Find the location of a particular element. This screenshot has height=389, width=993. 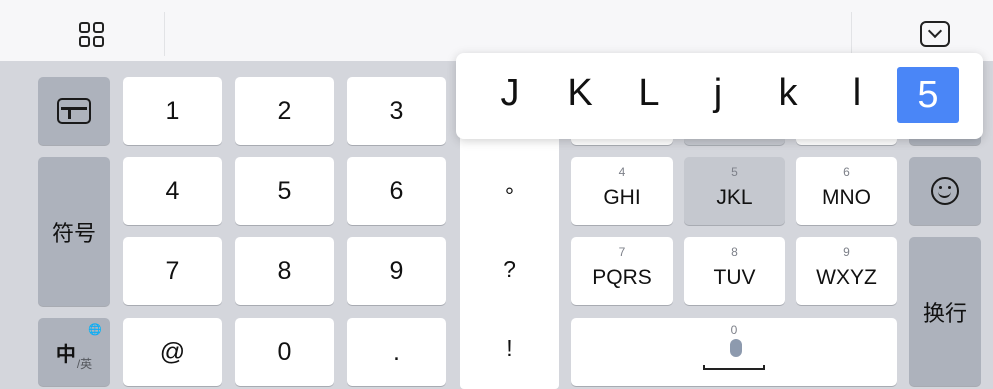

key-number: 7 is located at coordinates (622, 252).